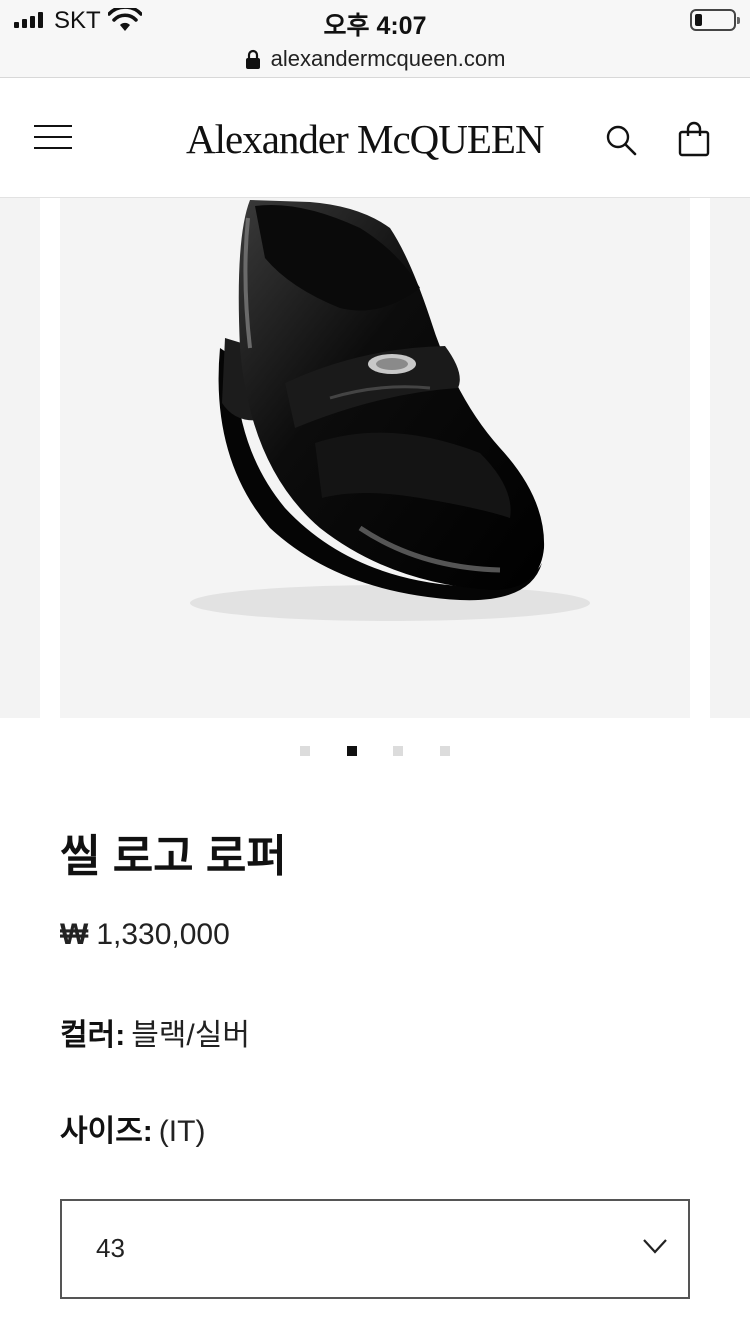 The image size is (750, 1334). I want to click on site-header: Alexander McQUEEN, so click(375, 138).